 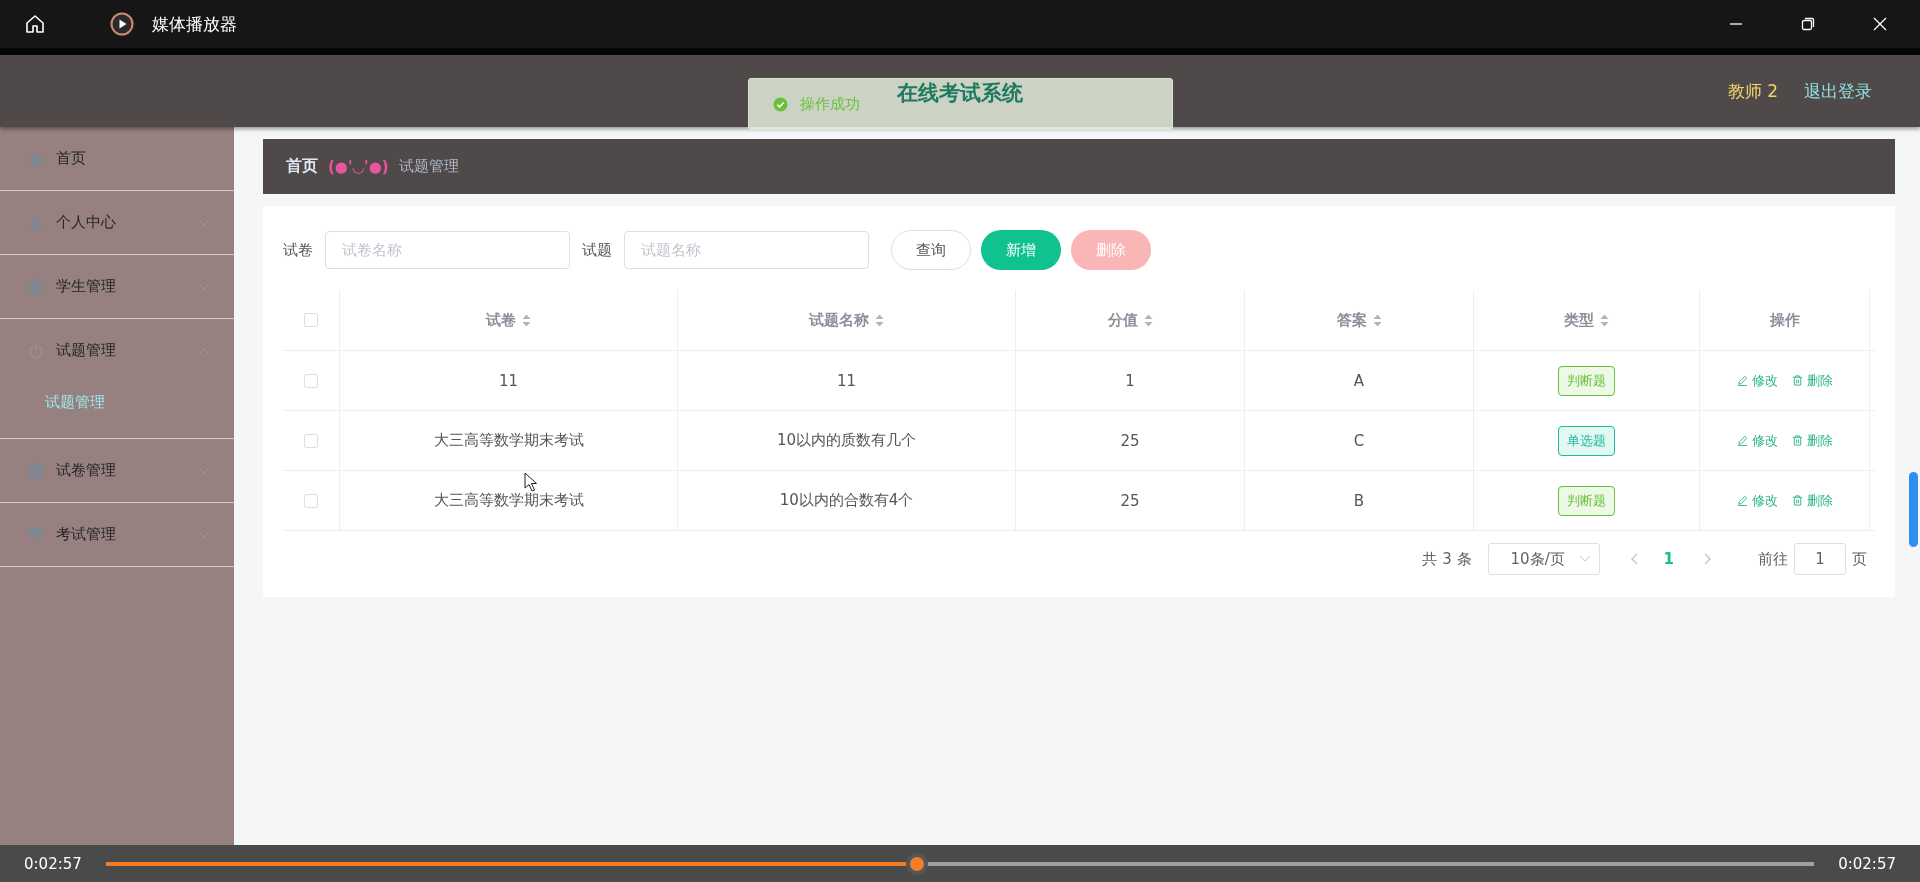 What do you see at coordinates (1586, 320) in the screenshot?
I see `column-header: 类型` at bounding box center [1586, 320].